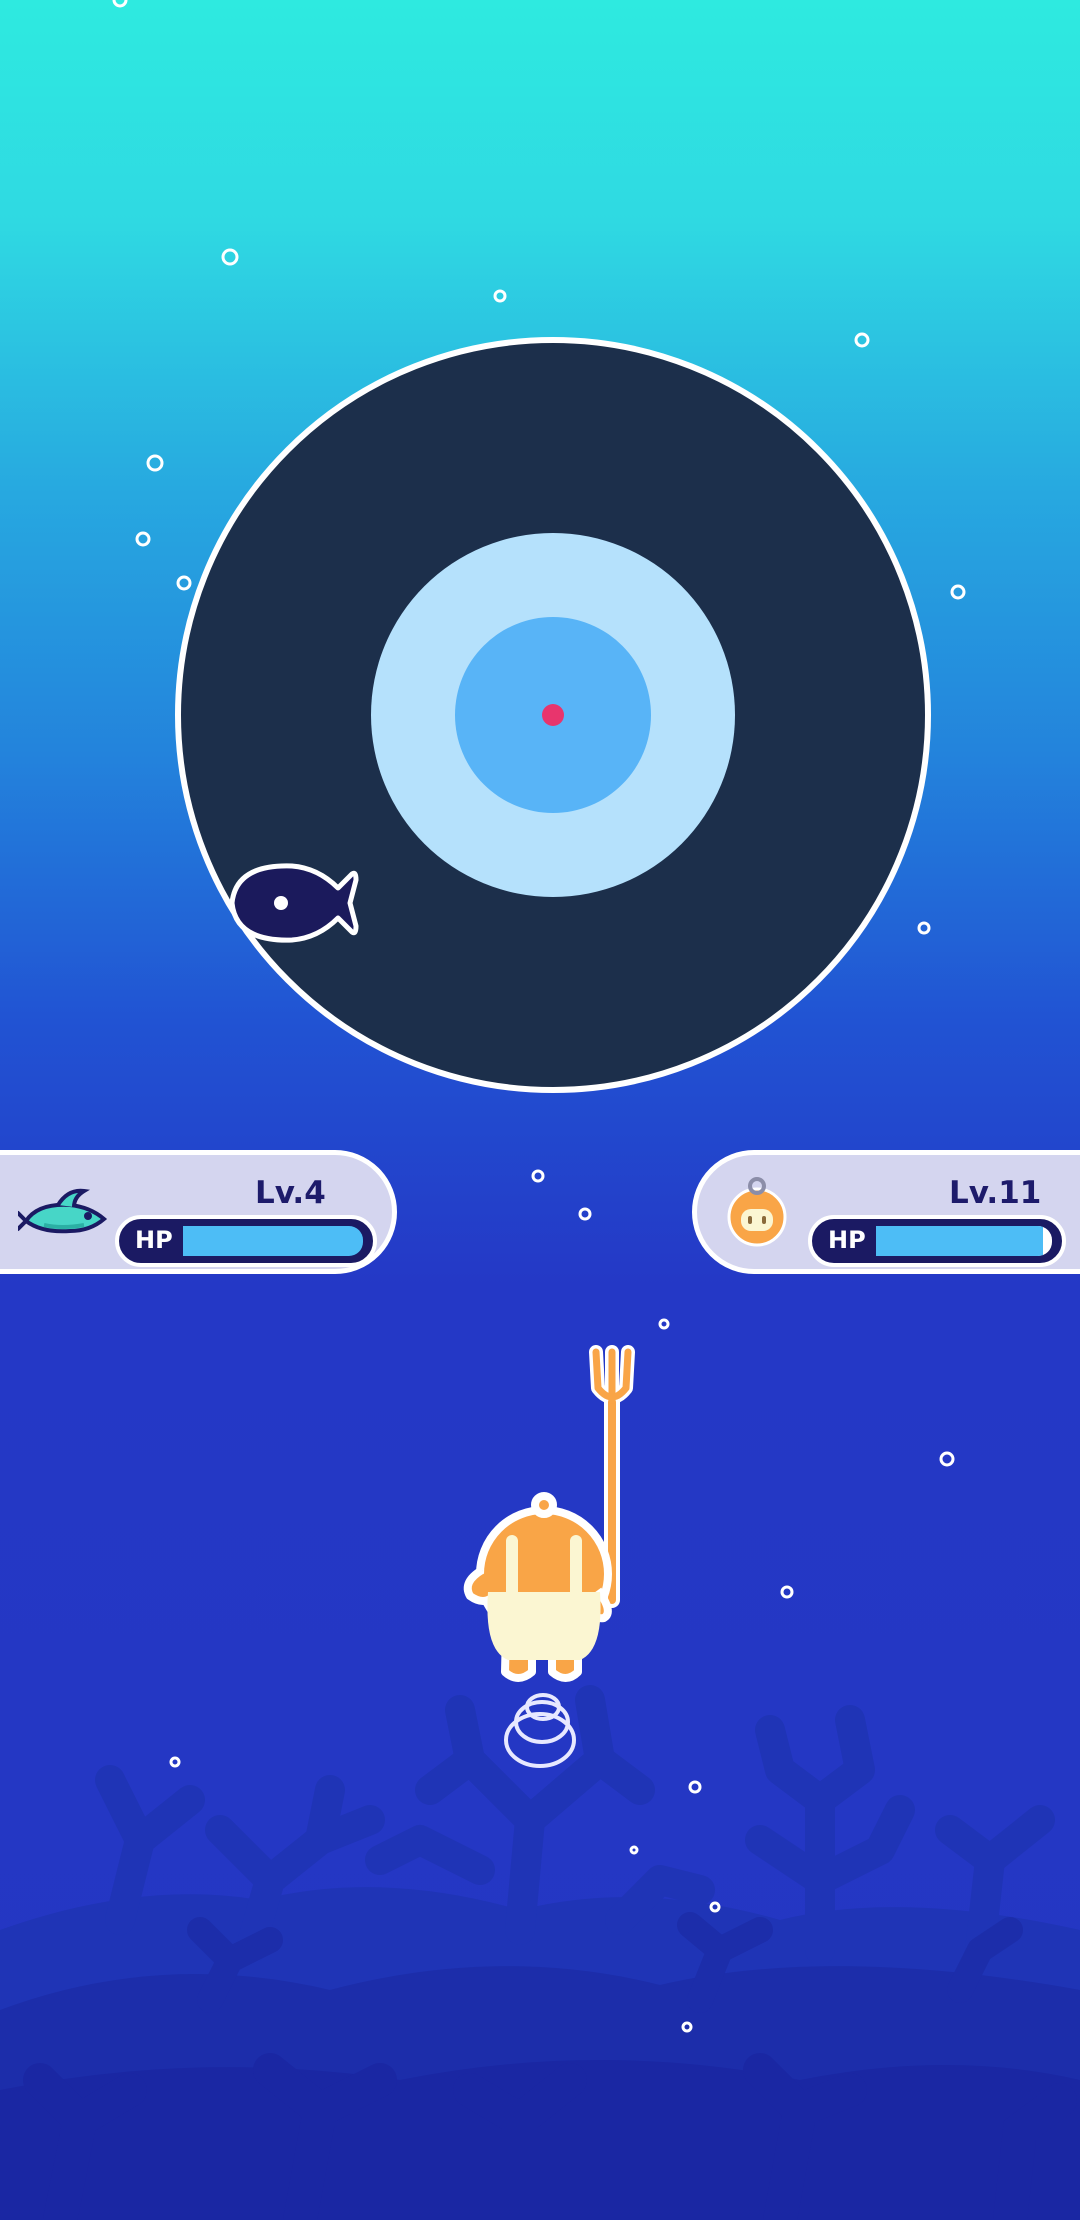 The width and height of the screenshot is (1080, 2220). What do you see at coordinates (549, 1556) in the screenshot?
I see `diver-character` at bounding box center [549, 1556].